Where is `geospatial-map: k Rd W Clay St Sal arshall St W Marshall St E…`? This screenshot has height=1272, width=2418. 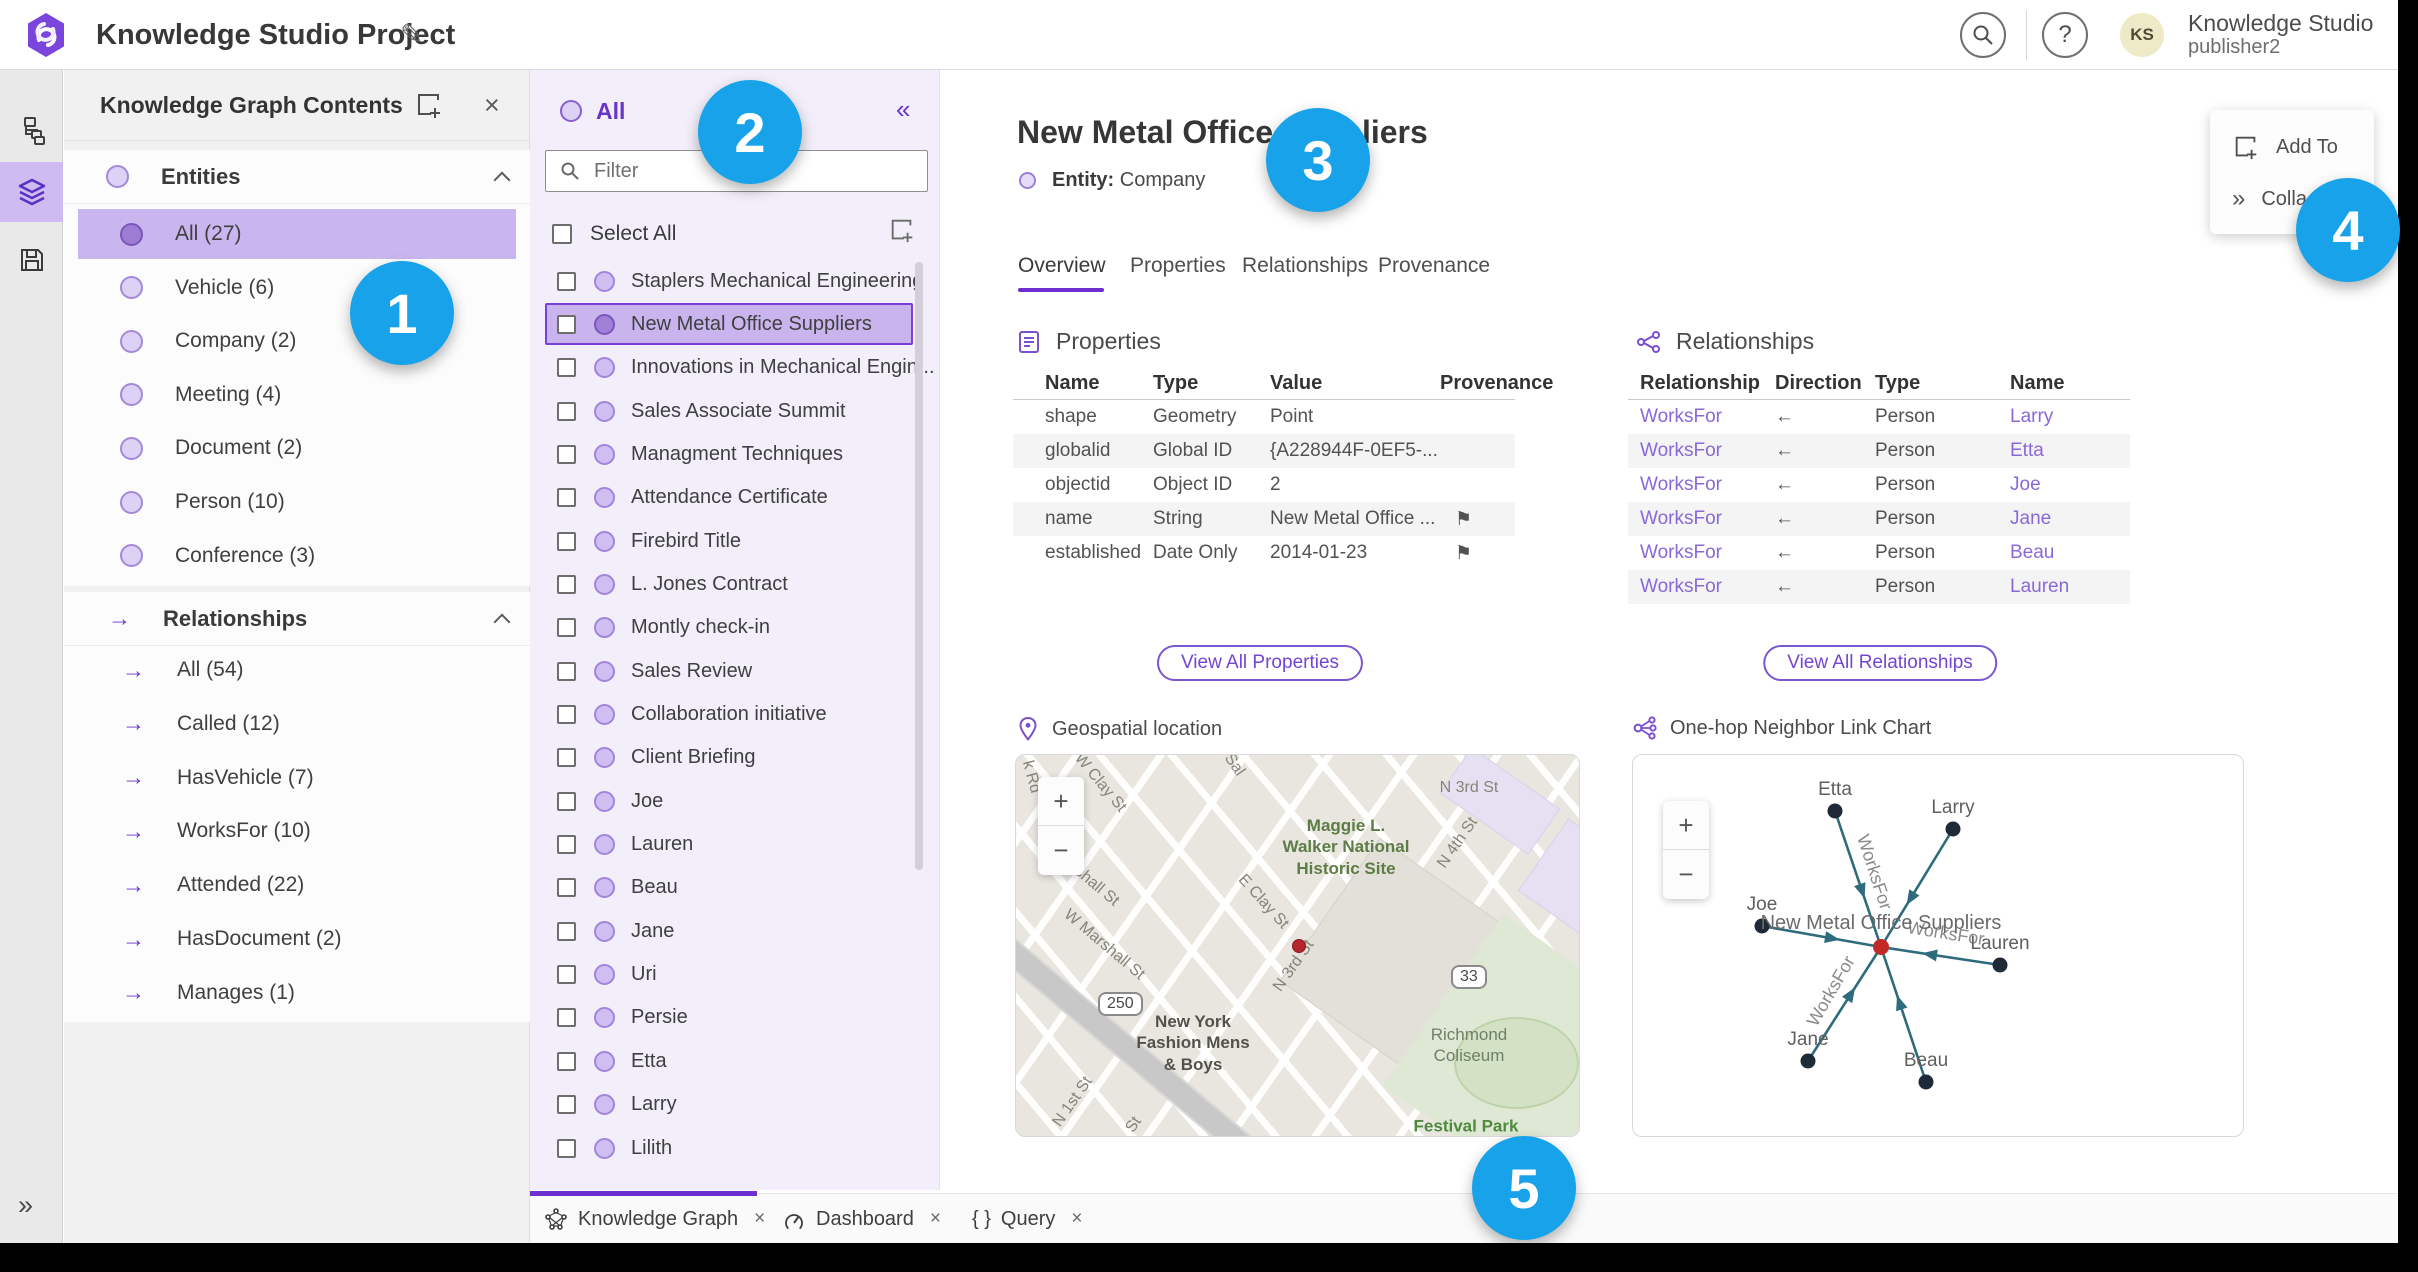
geospatial-map: k Rd W Clay St Sal arshall St W Marshall St E… is located at coordinates (1297, 945).